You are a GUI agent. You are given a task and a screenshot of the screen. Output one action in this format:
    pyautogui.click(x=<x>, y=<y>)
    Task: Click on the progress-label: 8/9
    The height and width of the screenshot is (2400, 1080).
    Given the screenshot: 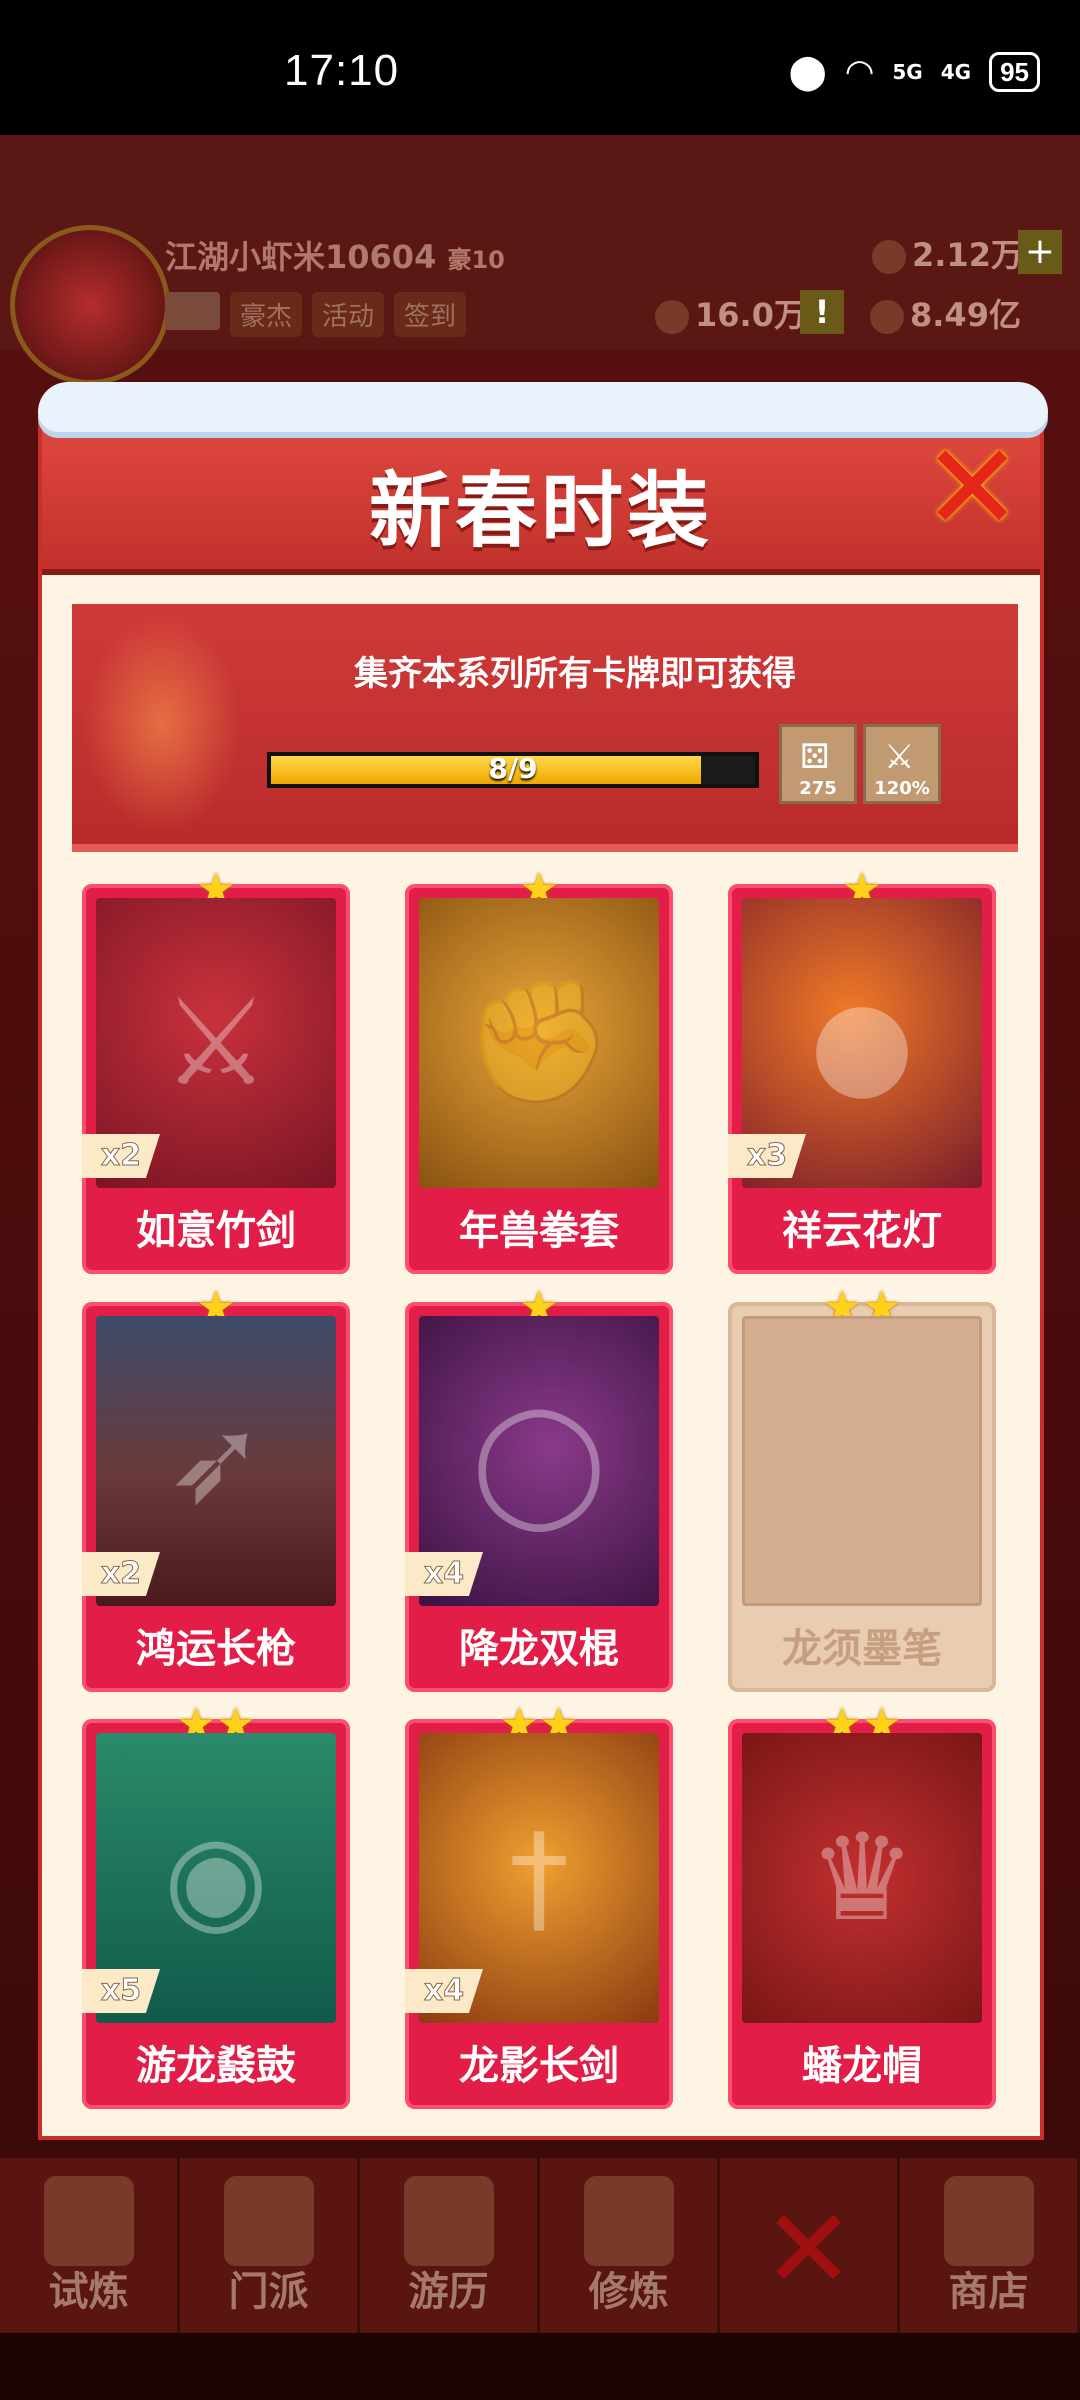 What is the action you would take?
    pyautogui.click(x=513, y=768)
    